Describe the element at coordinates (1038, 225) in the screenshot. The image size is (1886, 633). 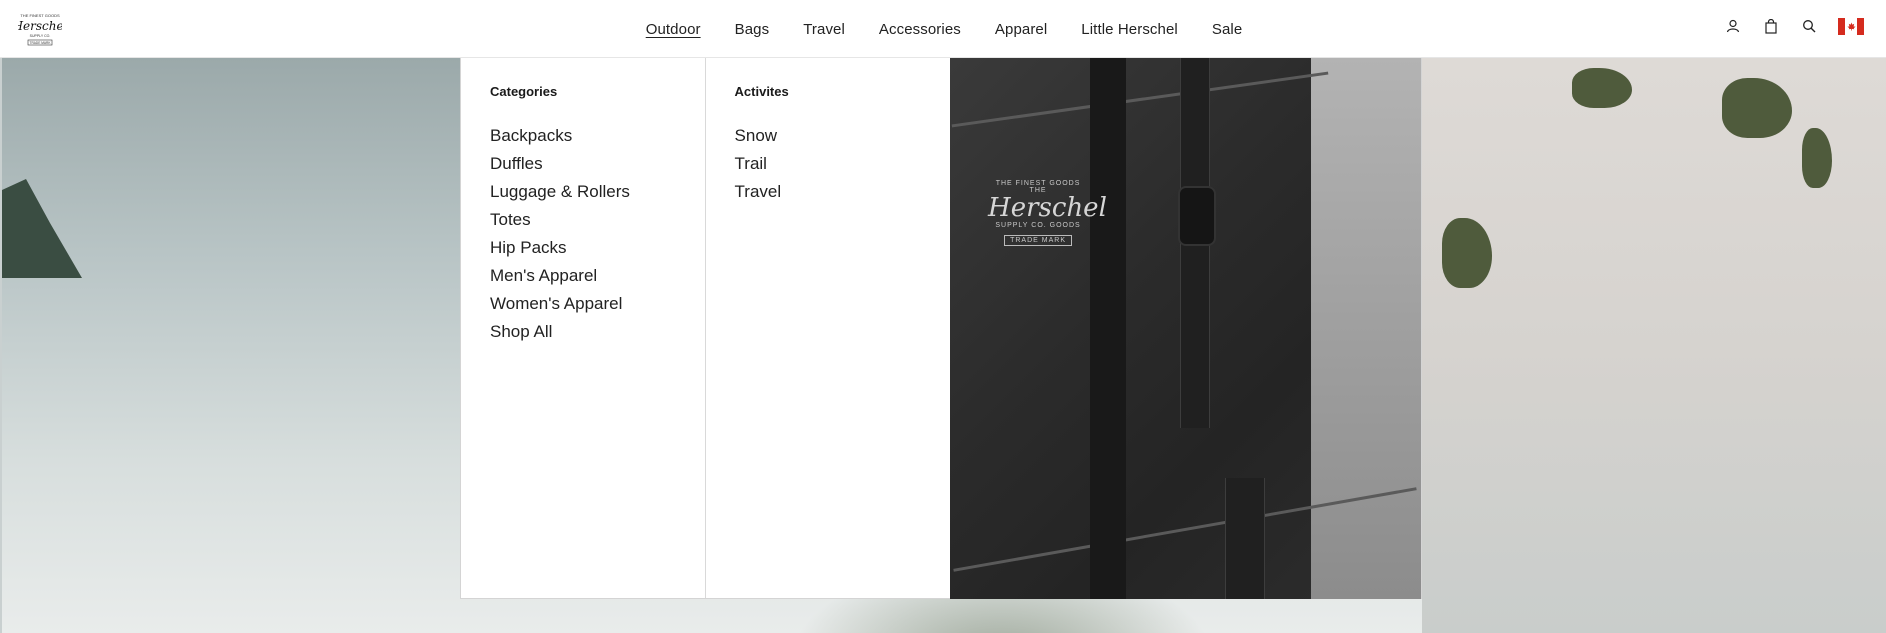
I see `promo-logo-sub: SUPPLY CO. GOODS` at that location.